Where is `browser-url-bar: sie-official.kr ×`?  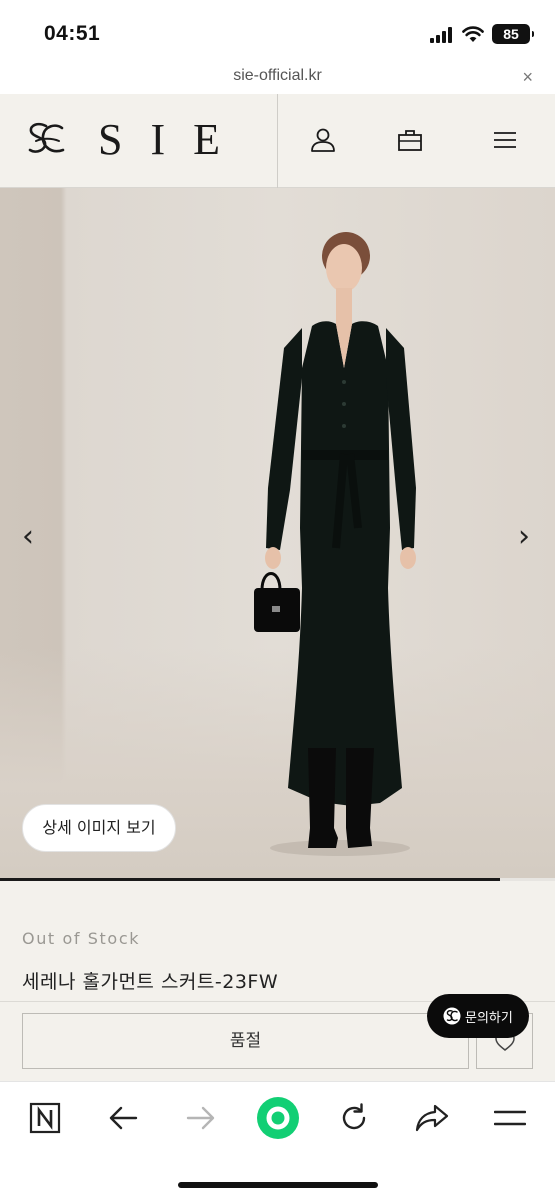 browser-url-bar: sie-official.kr × is located at coordinates (277, 78).